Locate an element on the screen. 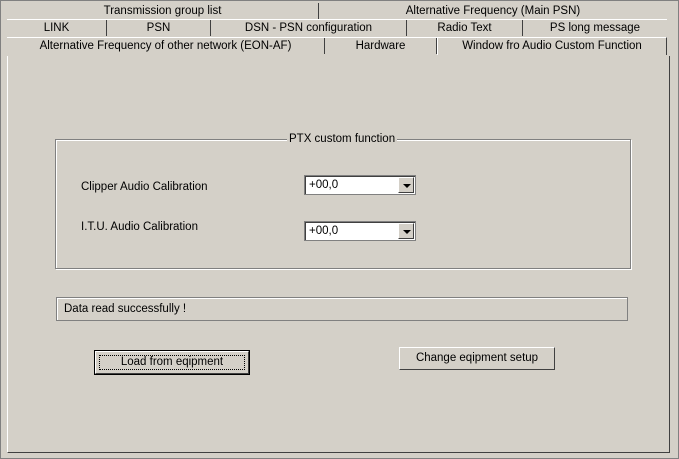  change-equipment-setup-label: Change eqipment setup is located at coordinates (477, 358).